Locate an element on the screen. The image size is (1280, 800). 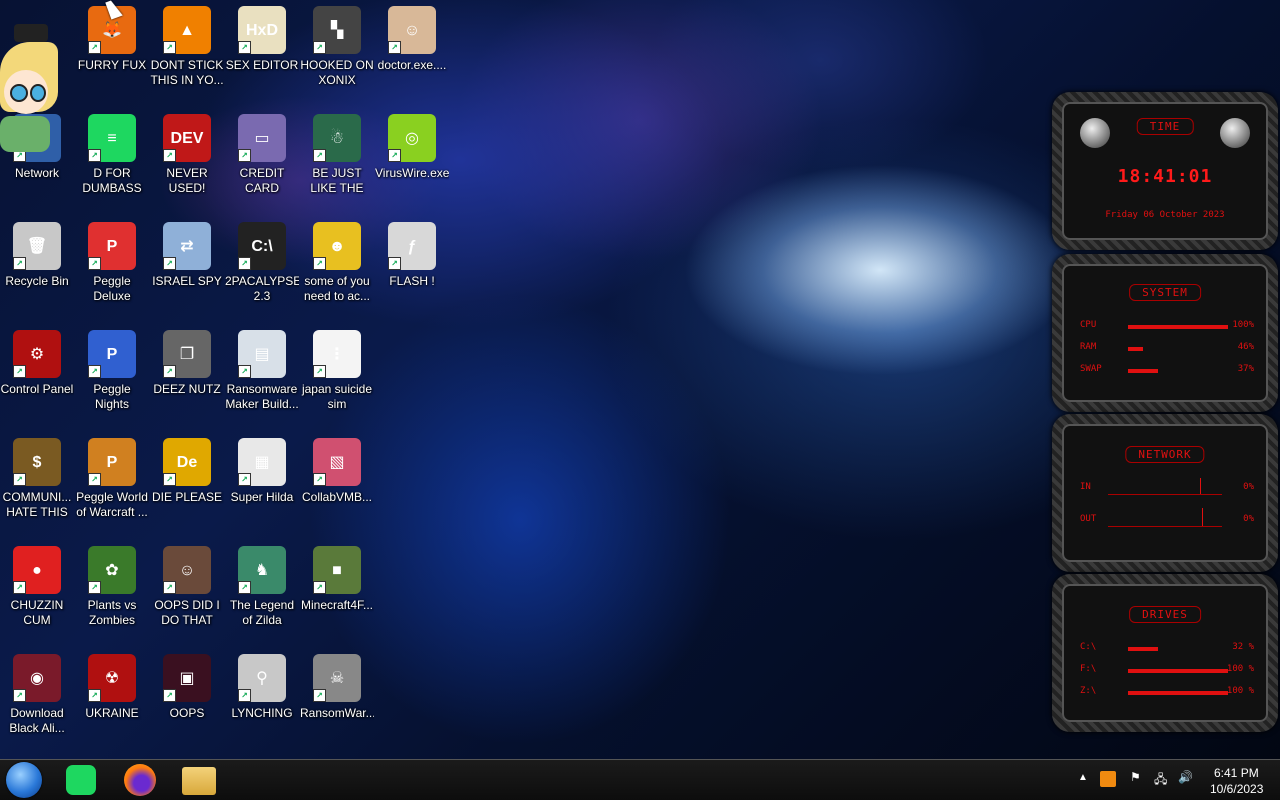
desktop-icon: ❐ ↗ DEEZ NUTZ is located at coordinates (187, 360).